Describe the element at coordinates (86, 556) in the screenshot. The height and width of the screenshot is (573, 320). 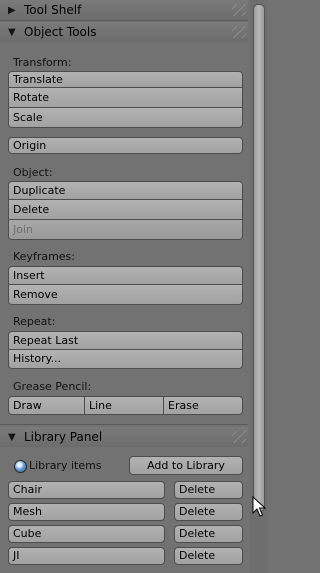
I see `library-item-ji: JI` at that location.